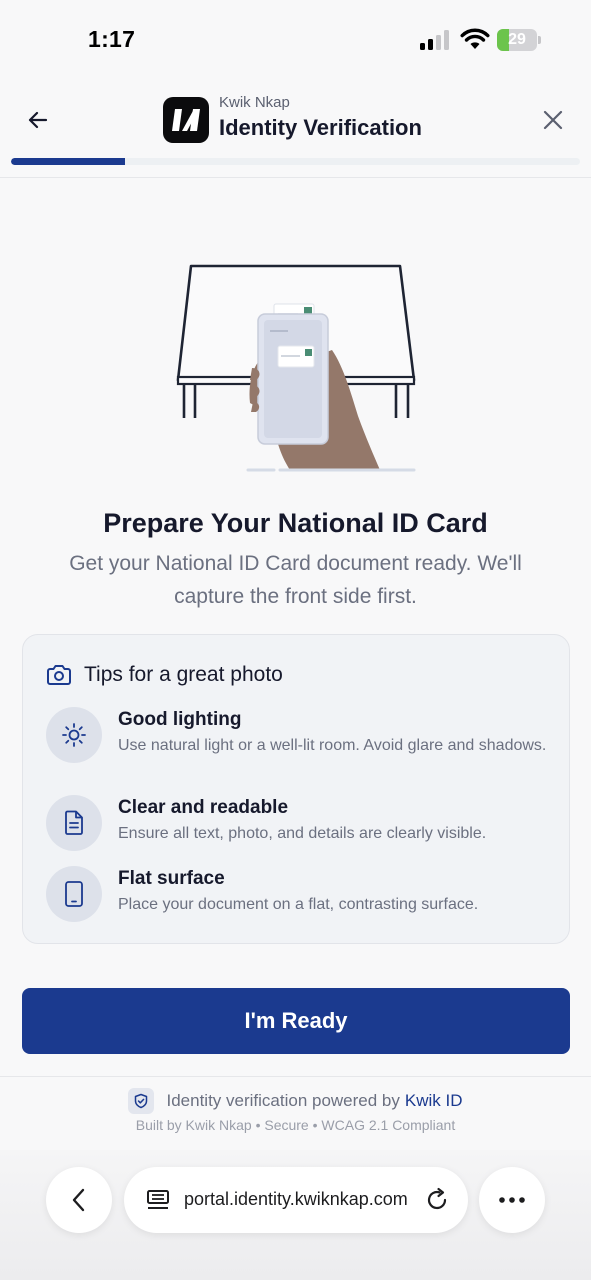  I want to click on status-time: 1:17, so click(112, 39).